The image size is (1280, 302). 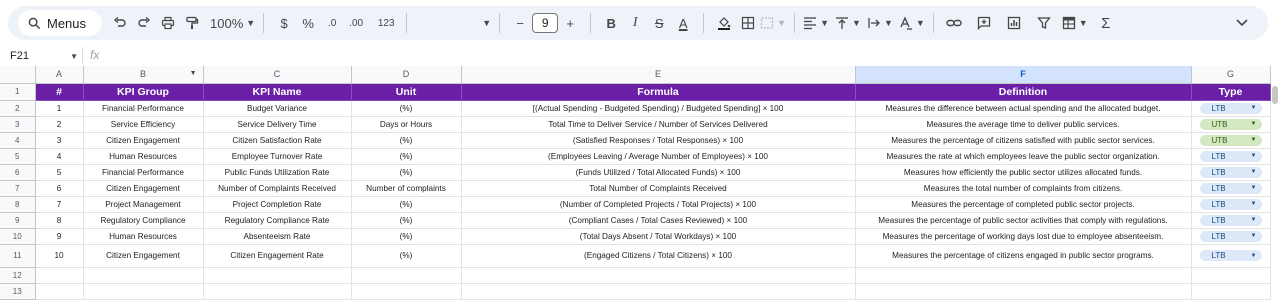 I want to click on column-header-e: E, so click(x=658, y=75).